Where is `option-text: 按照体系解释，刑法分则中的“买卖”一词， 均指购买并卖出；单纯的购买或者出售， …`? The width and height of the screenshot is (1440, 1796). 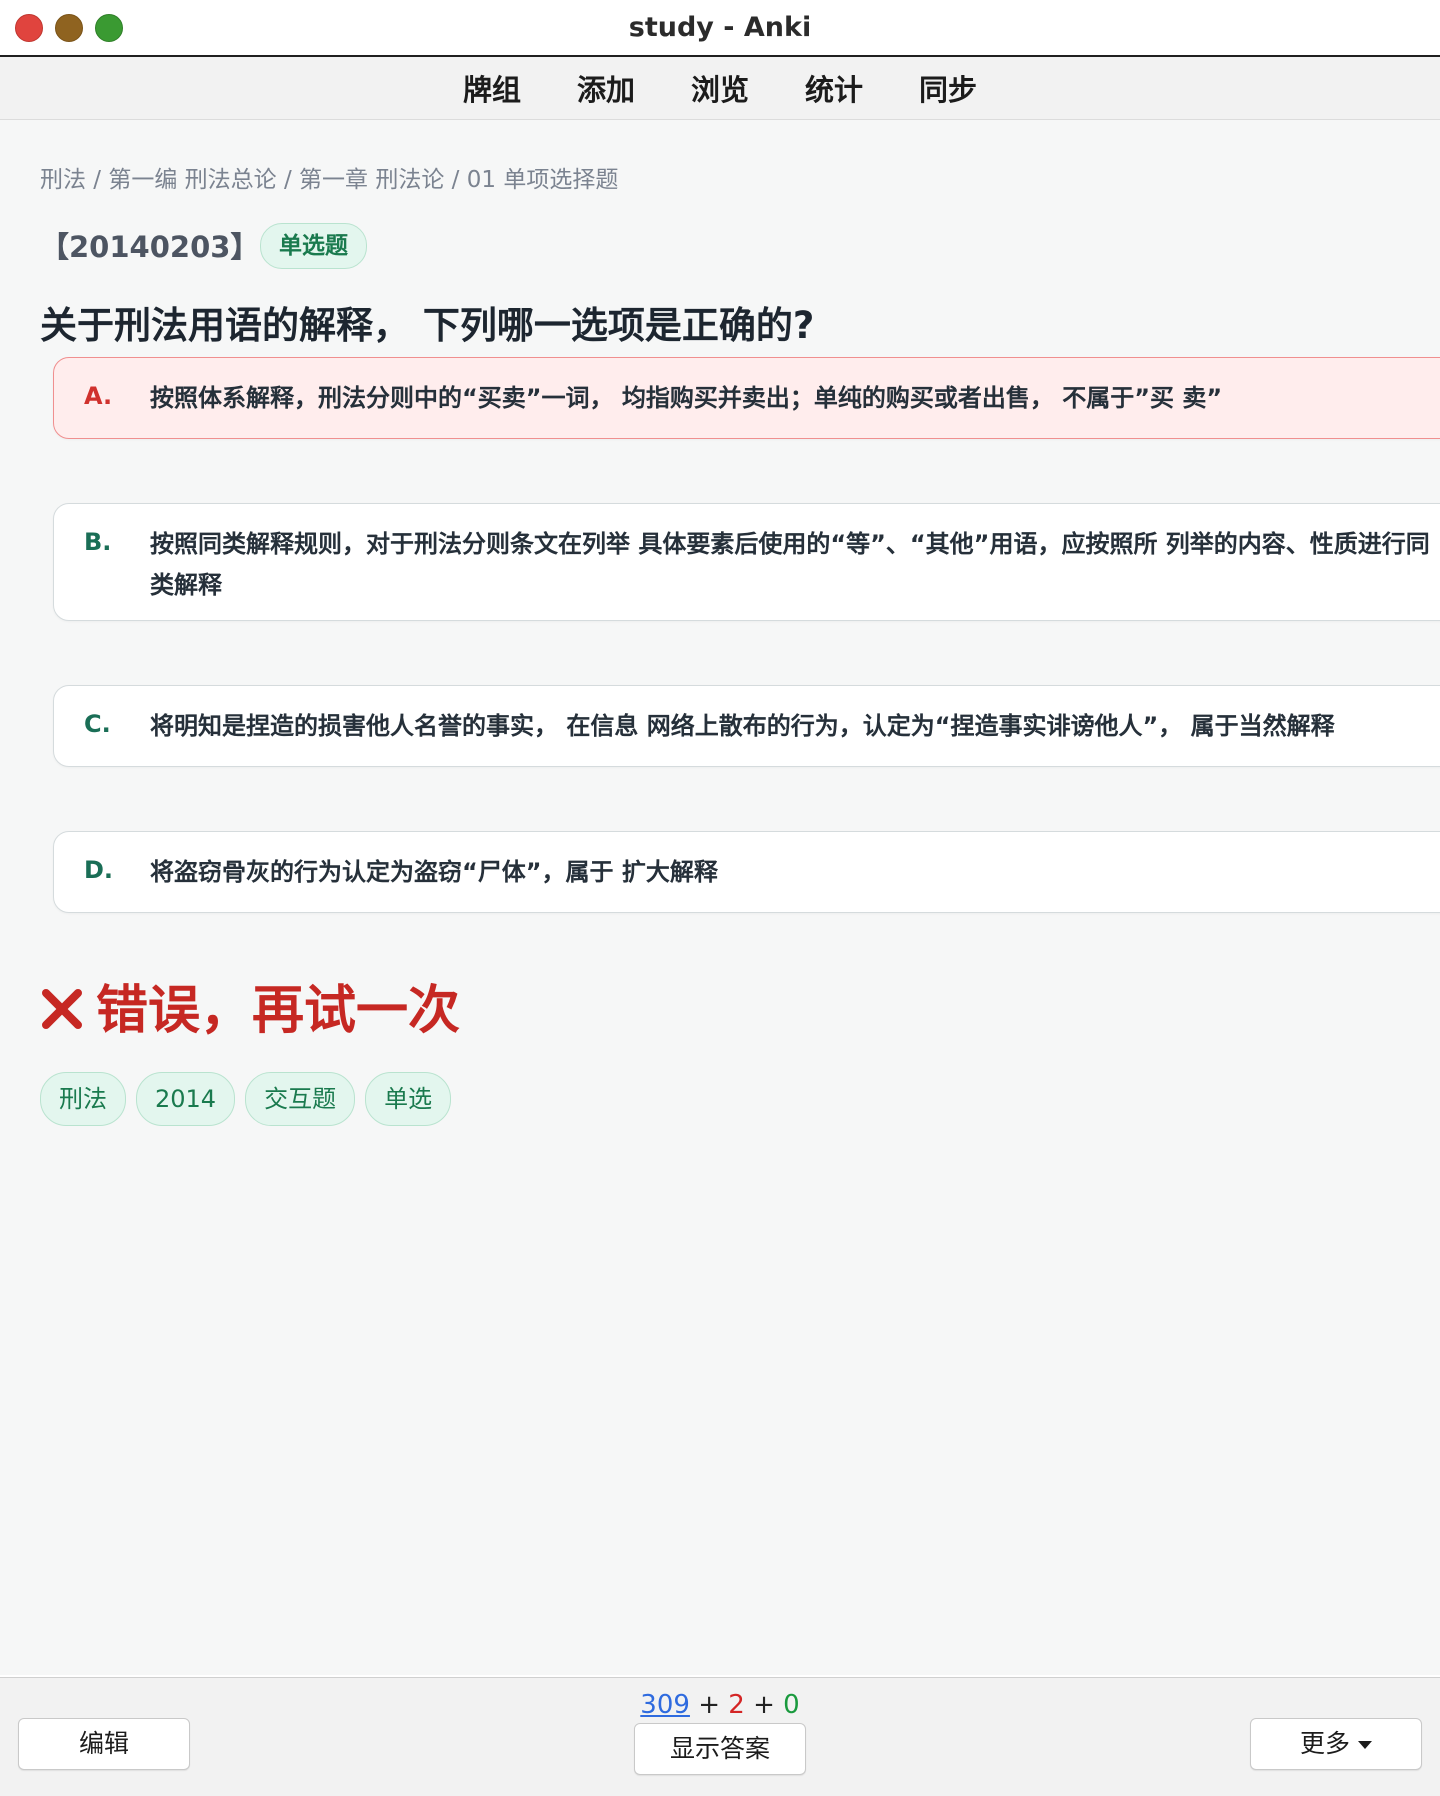 option-text: 按照体系解释，刑法分则中的“买卖”一词， 均指购买并卖出；单纯的购买或者出售， … is located at coordinates (686, 398).